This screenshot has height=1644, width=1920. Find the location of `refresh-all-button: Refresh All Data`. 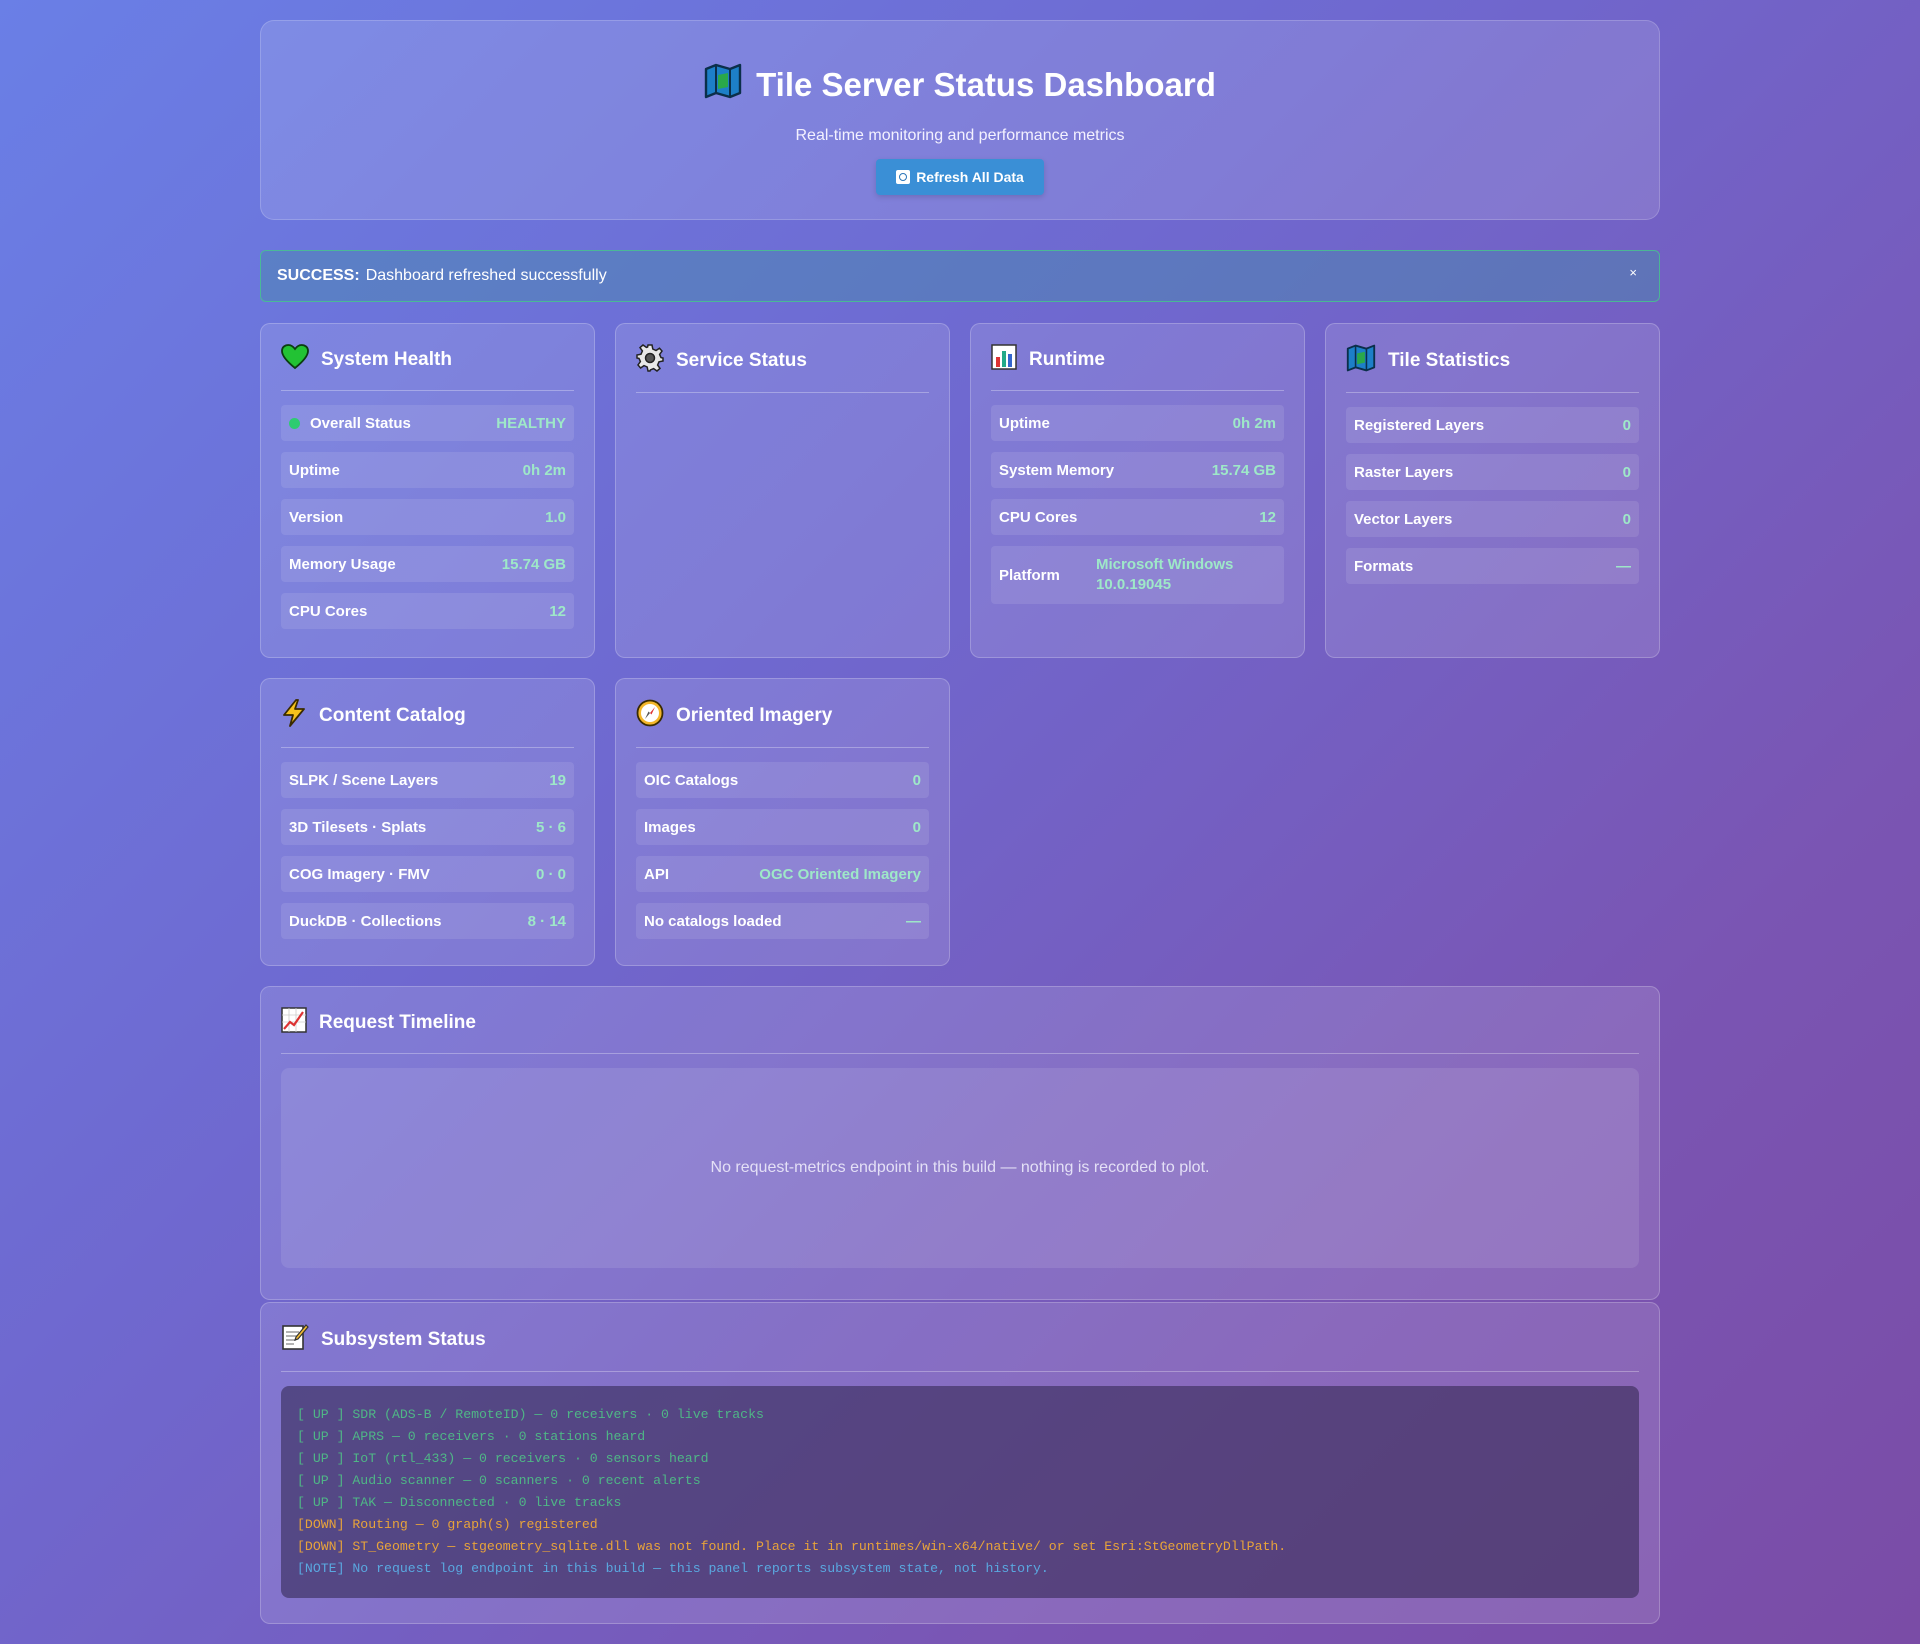

refresh-all-button: Refresh All Data is located at coordinates (960, 177).